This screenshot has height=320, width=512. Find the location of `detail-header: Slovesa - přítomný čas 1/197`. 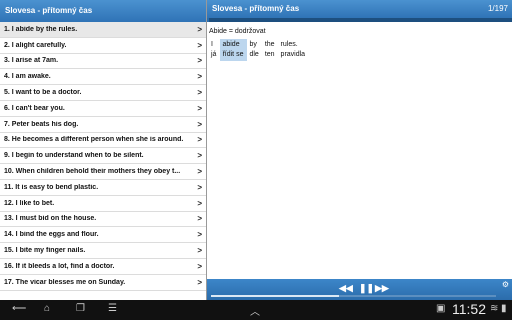

detail-header: Slovesa - přítomný čas 1/197 is located at coordinates (359, 9).